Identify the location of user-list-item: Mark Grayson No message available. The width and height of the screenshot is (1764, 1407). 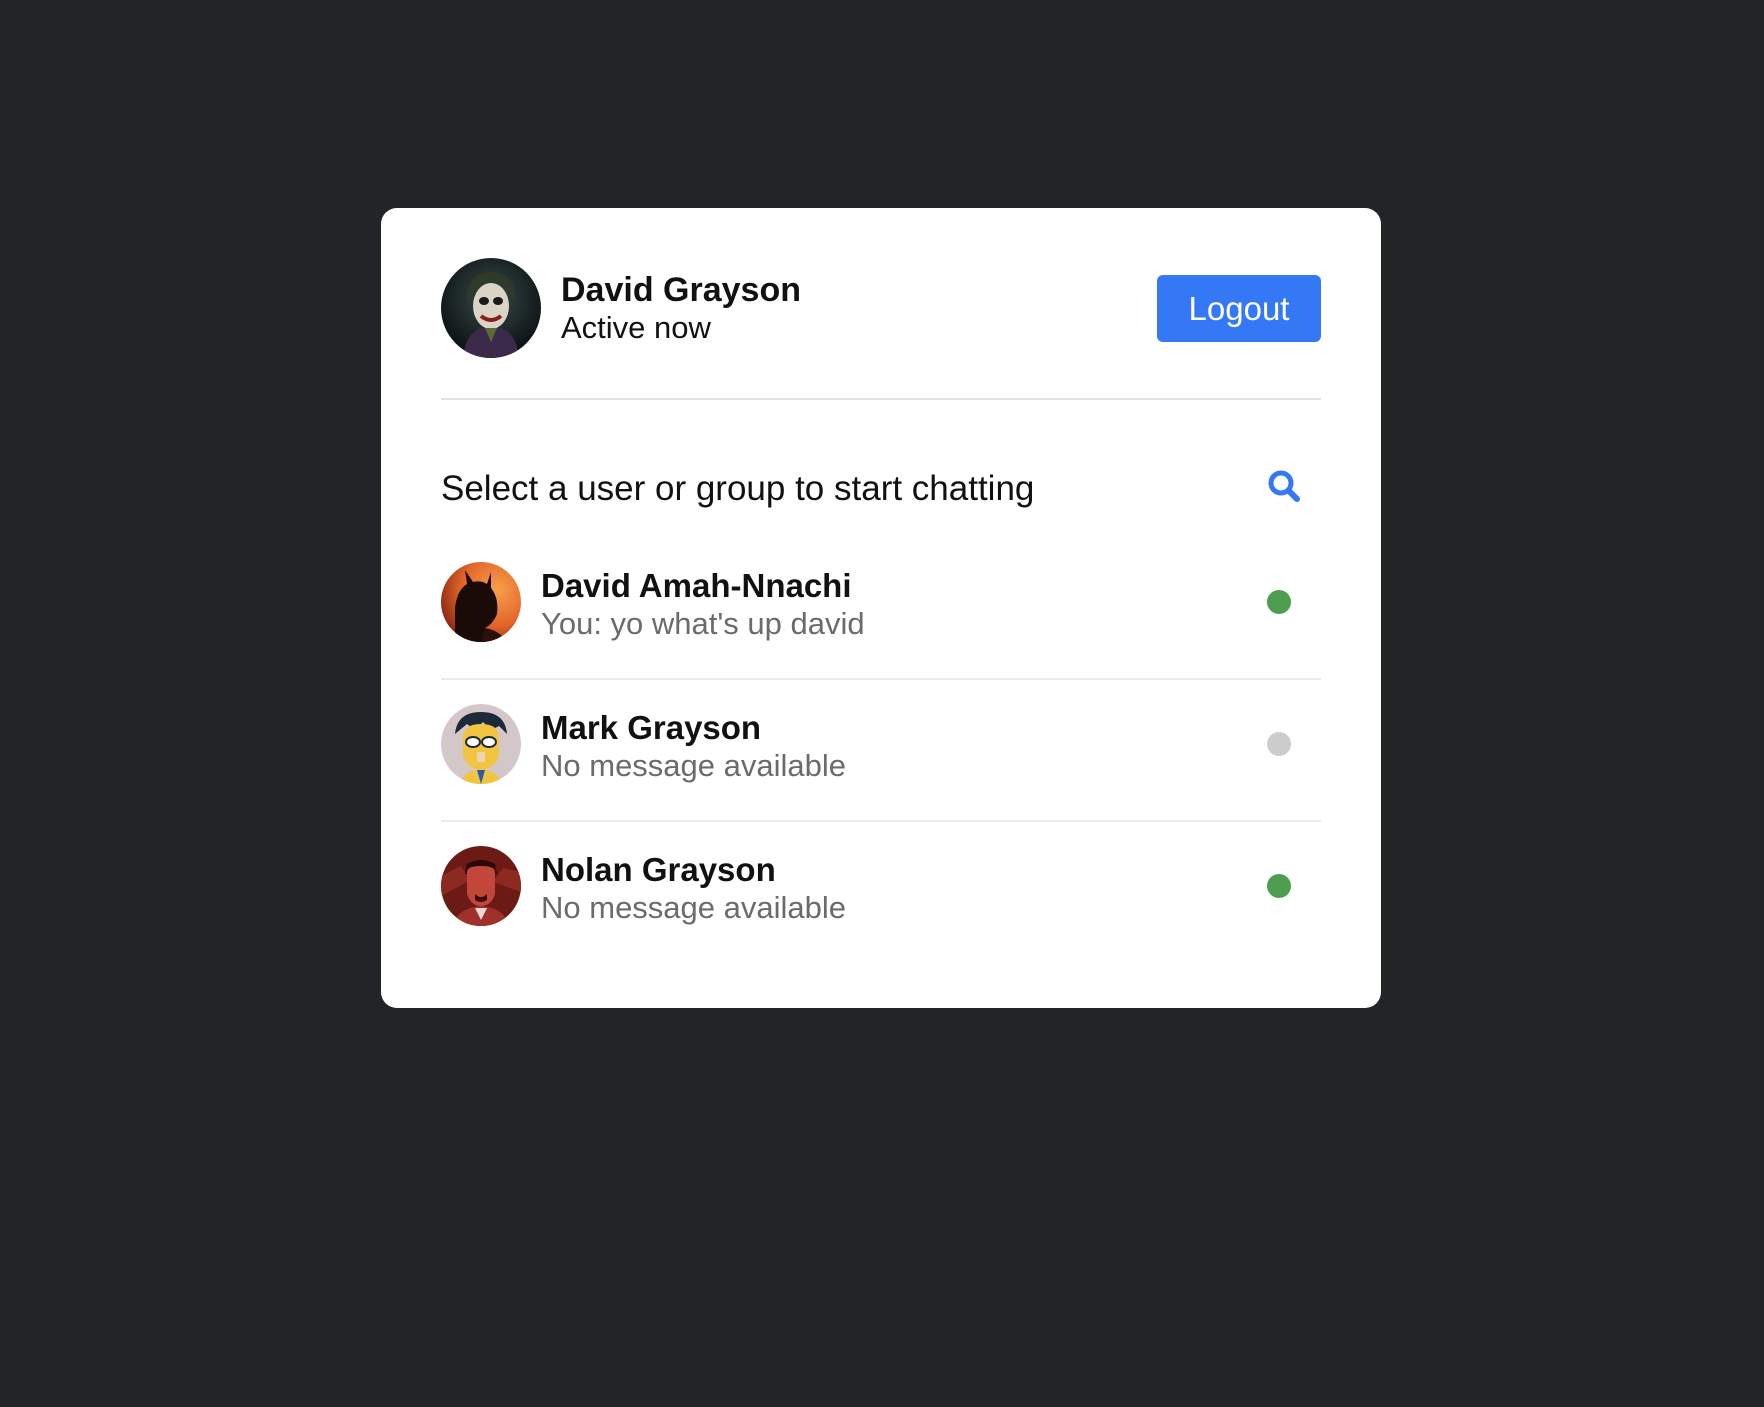
(881, 751).